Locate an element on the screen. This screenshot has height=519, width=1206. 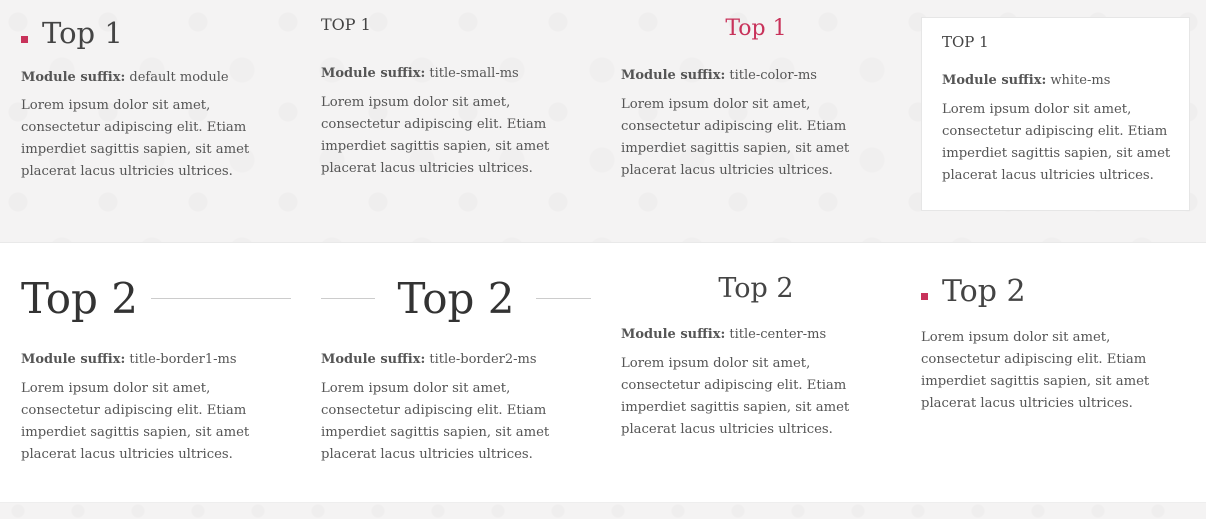
suffix-value: title-border1-ms is located at coordinates (183, 360).